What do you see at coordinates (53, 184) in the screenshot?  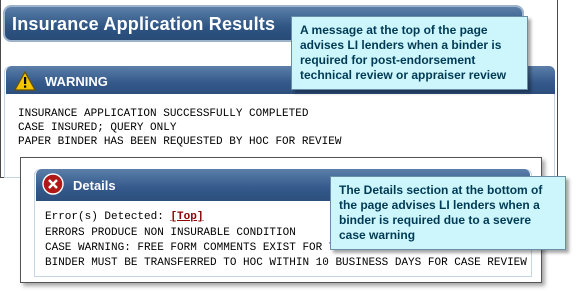 I see `error-x-icon` at bounding box center [53, 184].